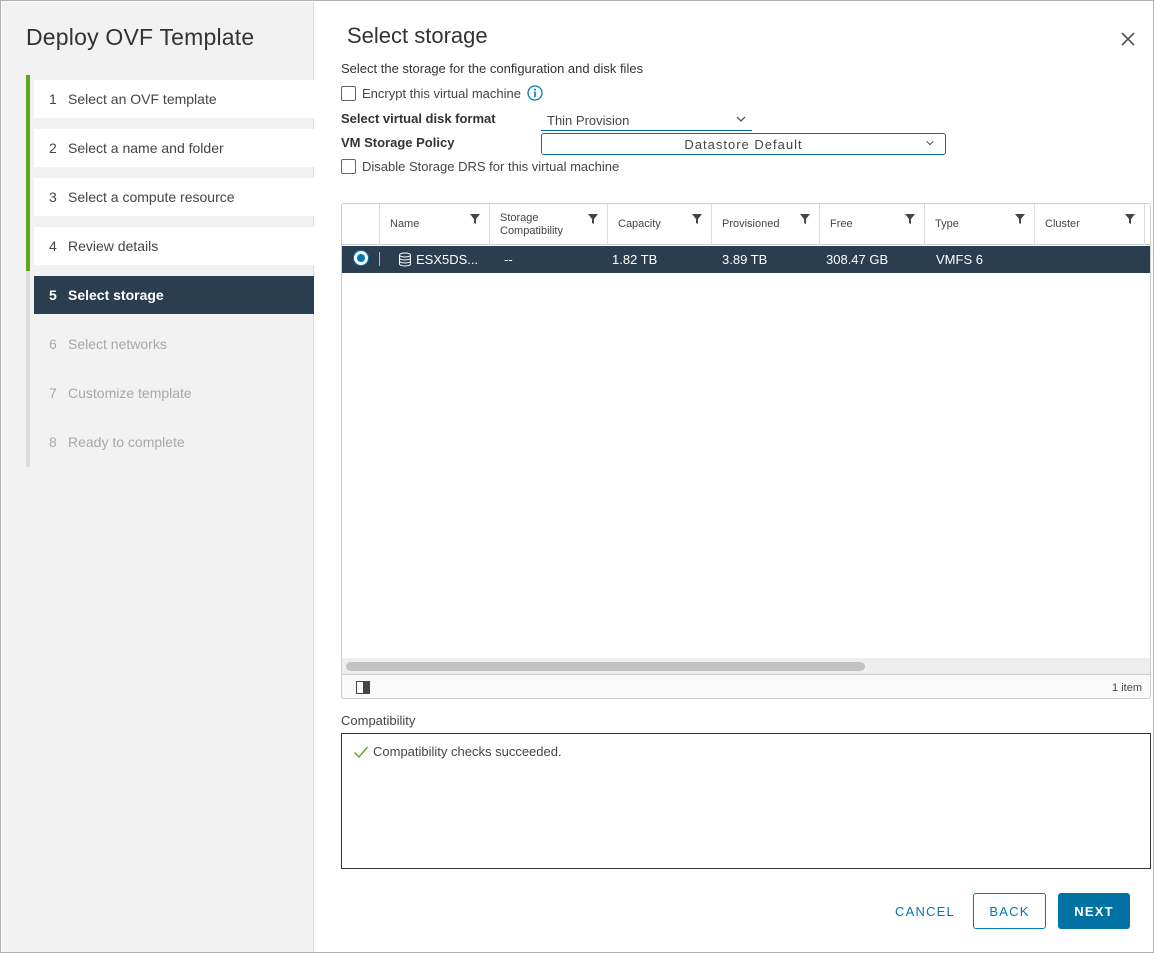 This screenshot has height=953, width=1154. Describe the element at coordinates (405, 259) in the screenshot. I see `datastore-icon` at that location.